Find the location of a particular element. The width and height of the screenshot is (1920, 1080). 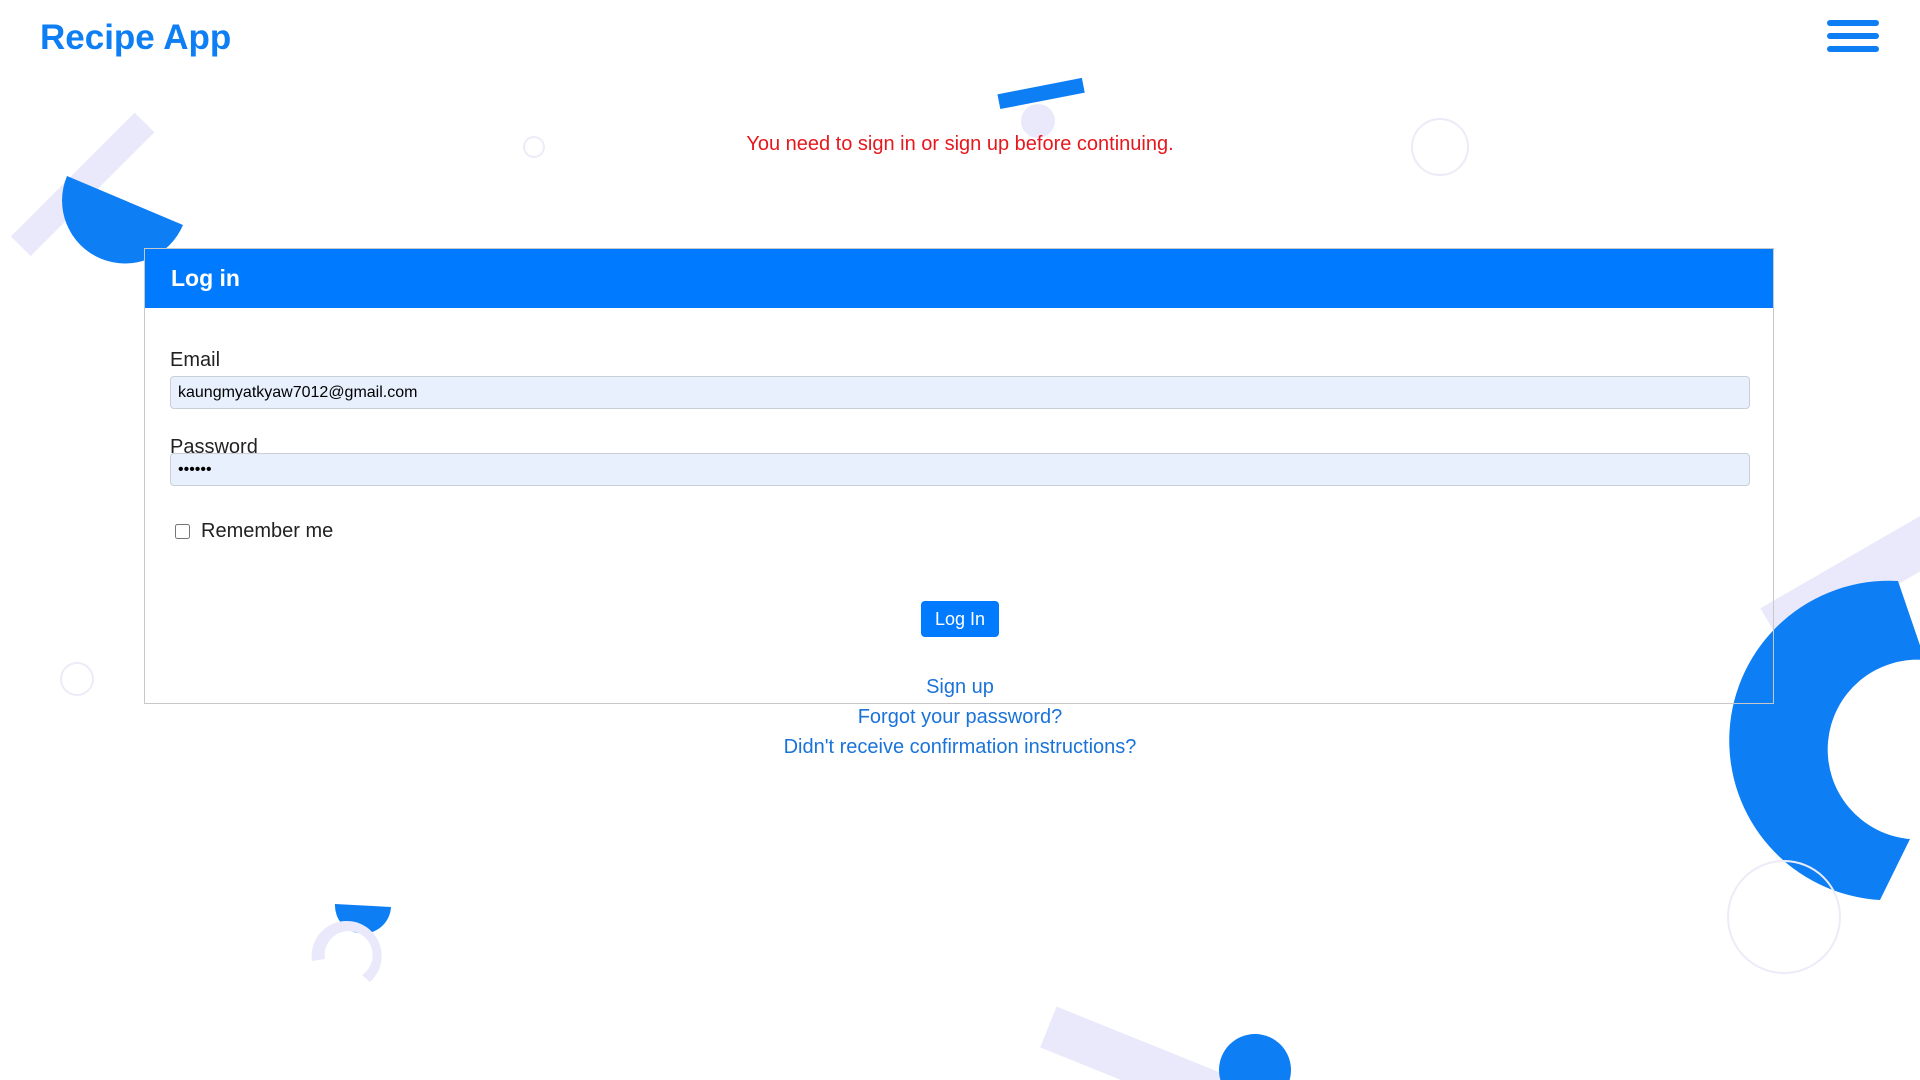

password-field is located at coordinates (960, 469).